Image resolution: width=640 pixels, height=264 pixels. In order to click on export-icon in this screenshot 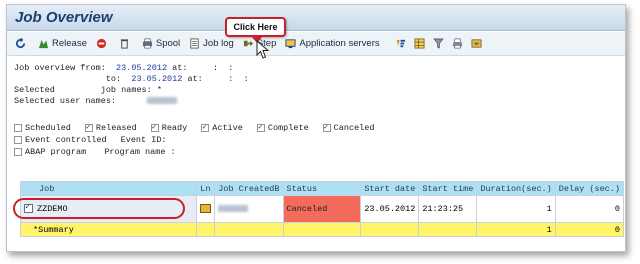, I will do `click(476, 43)`.